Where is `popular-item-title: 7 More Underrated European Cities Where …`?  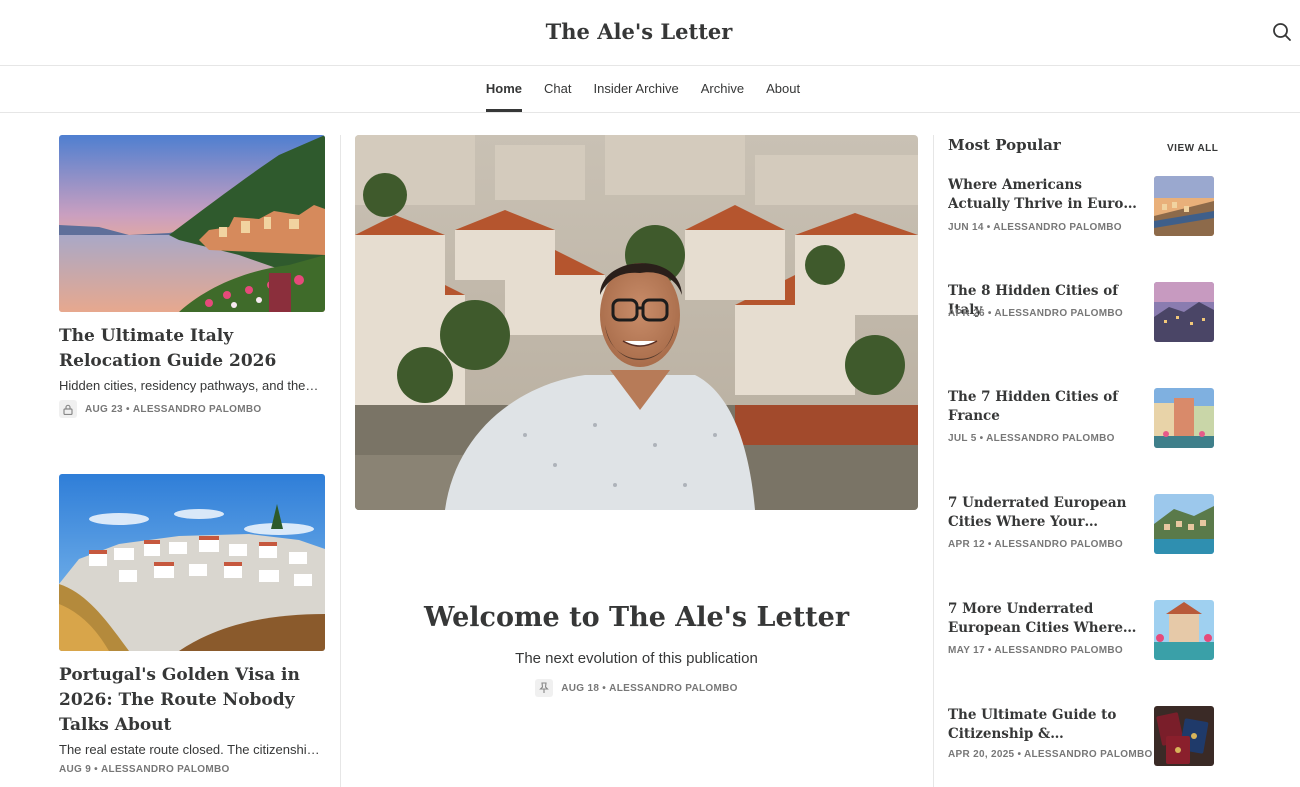 popular-item-title: 7 More Underrated European Cities Where … is located at coordinates (1046, 619).